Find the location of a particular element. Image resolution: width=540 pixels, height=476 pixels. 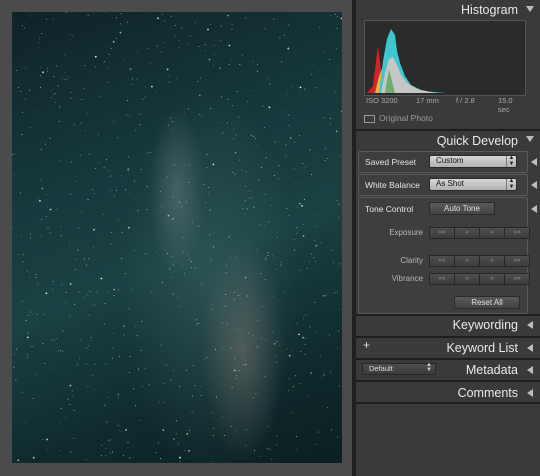

vibrance-decrease-button: « is located at coordinates (467, 279).